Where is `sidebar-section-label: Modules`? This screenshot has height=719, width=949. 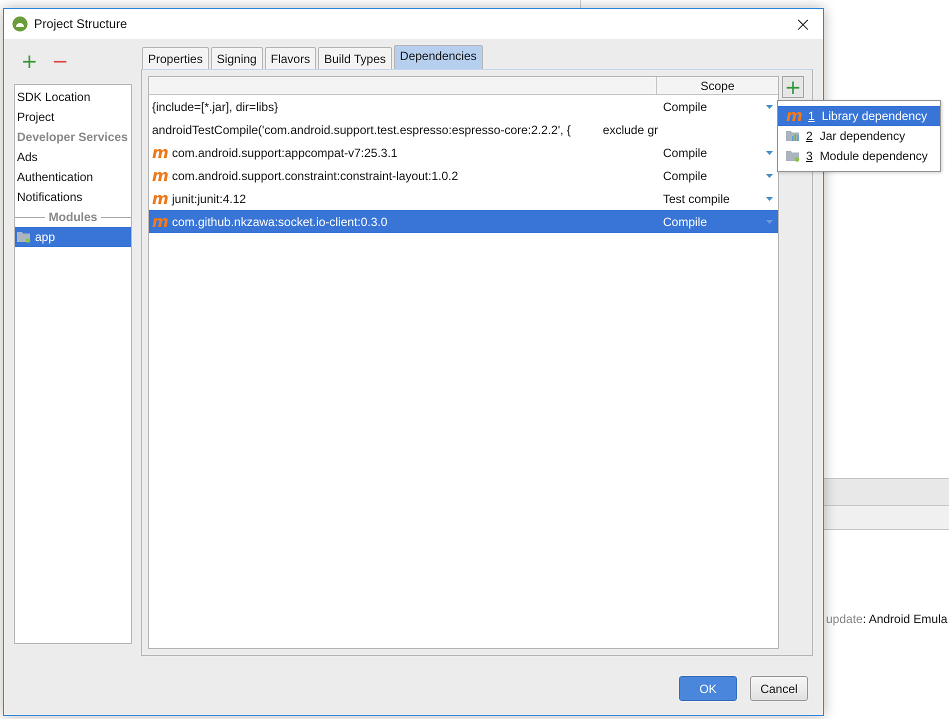
sidebar-section-label: Modules is located at coordinates (73, 217).